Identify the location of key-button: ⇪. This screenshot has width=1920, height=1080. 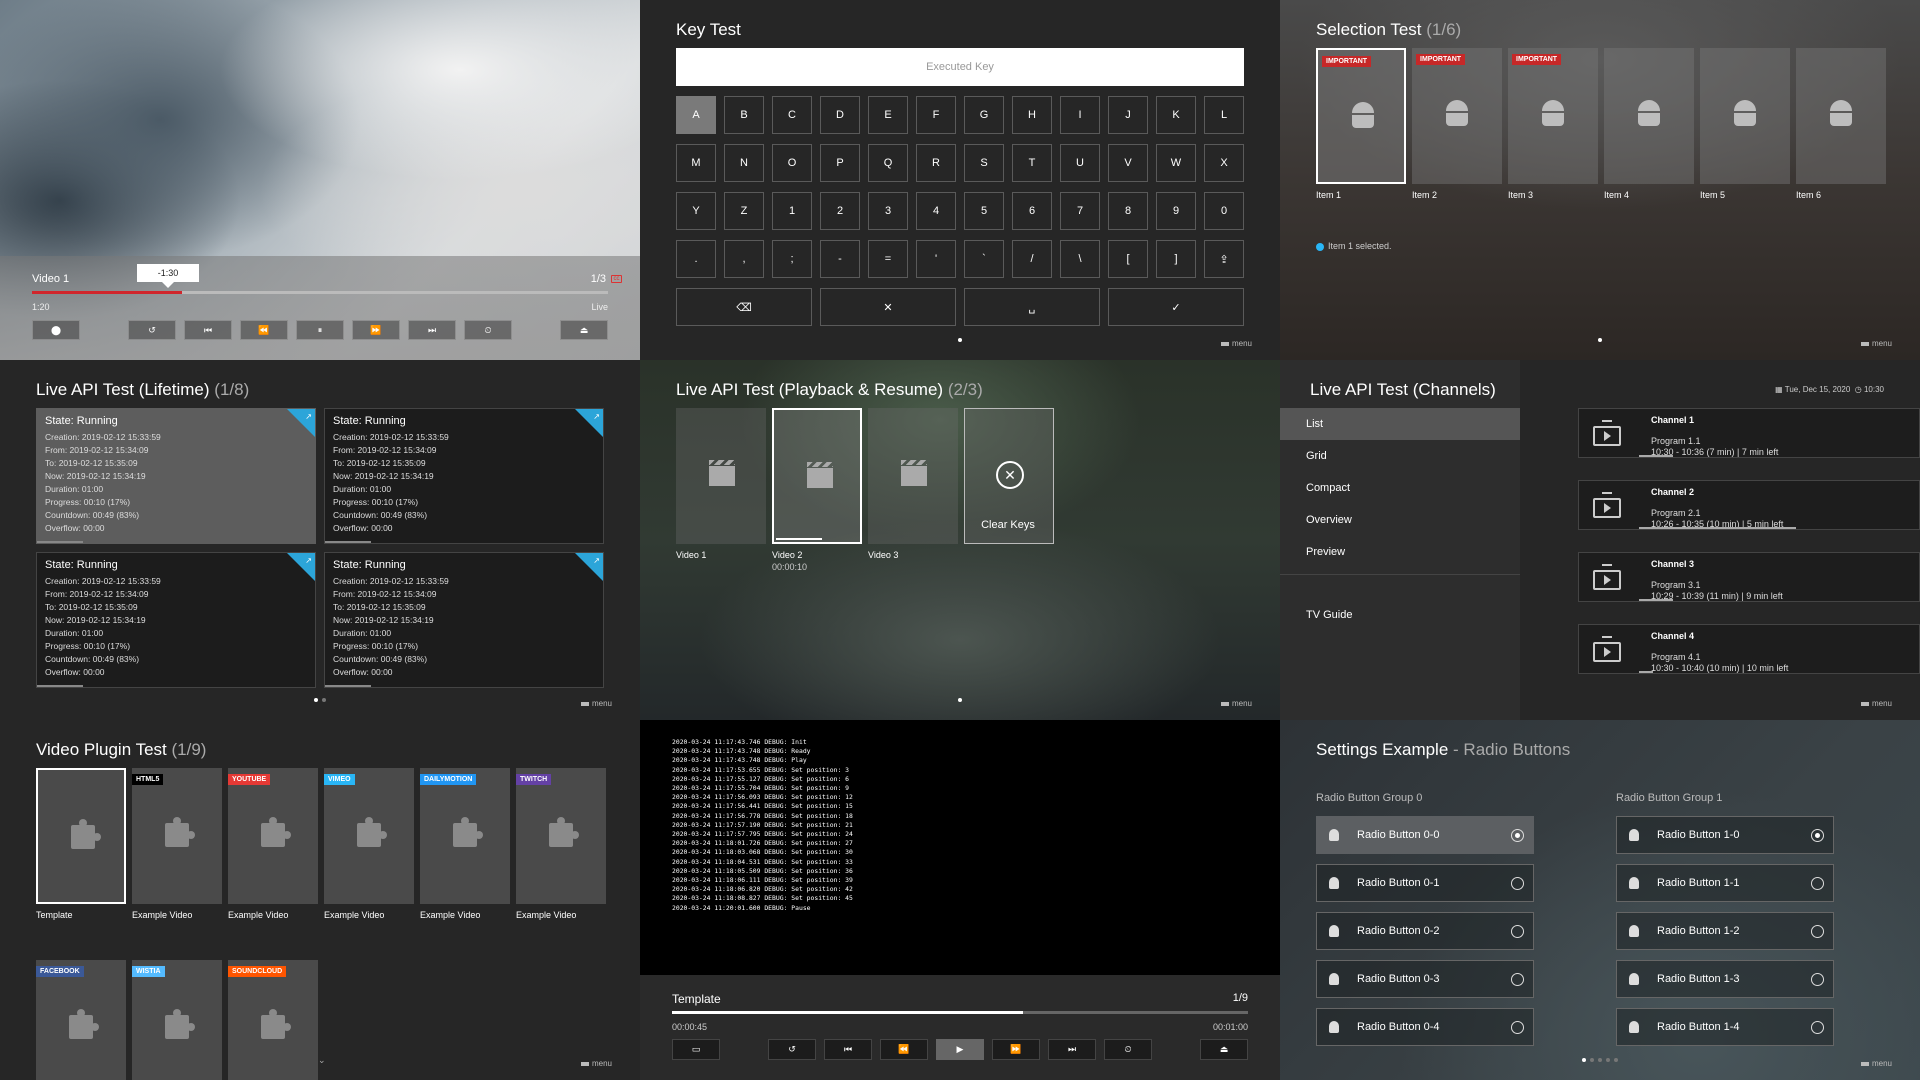
(1224, 259).